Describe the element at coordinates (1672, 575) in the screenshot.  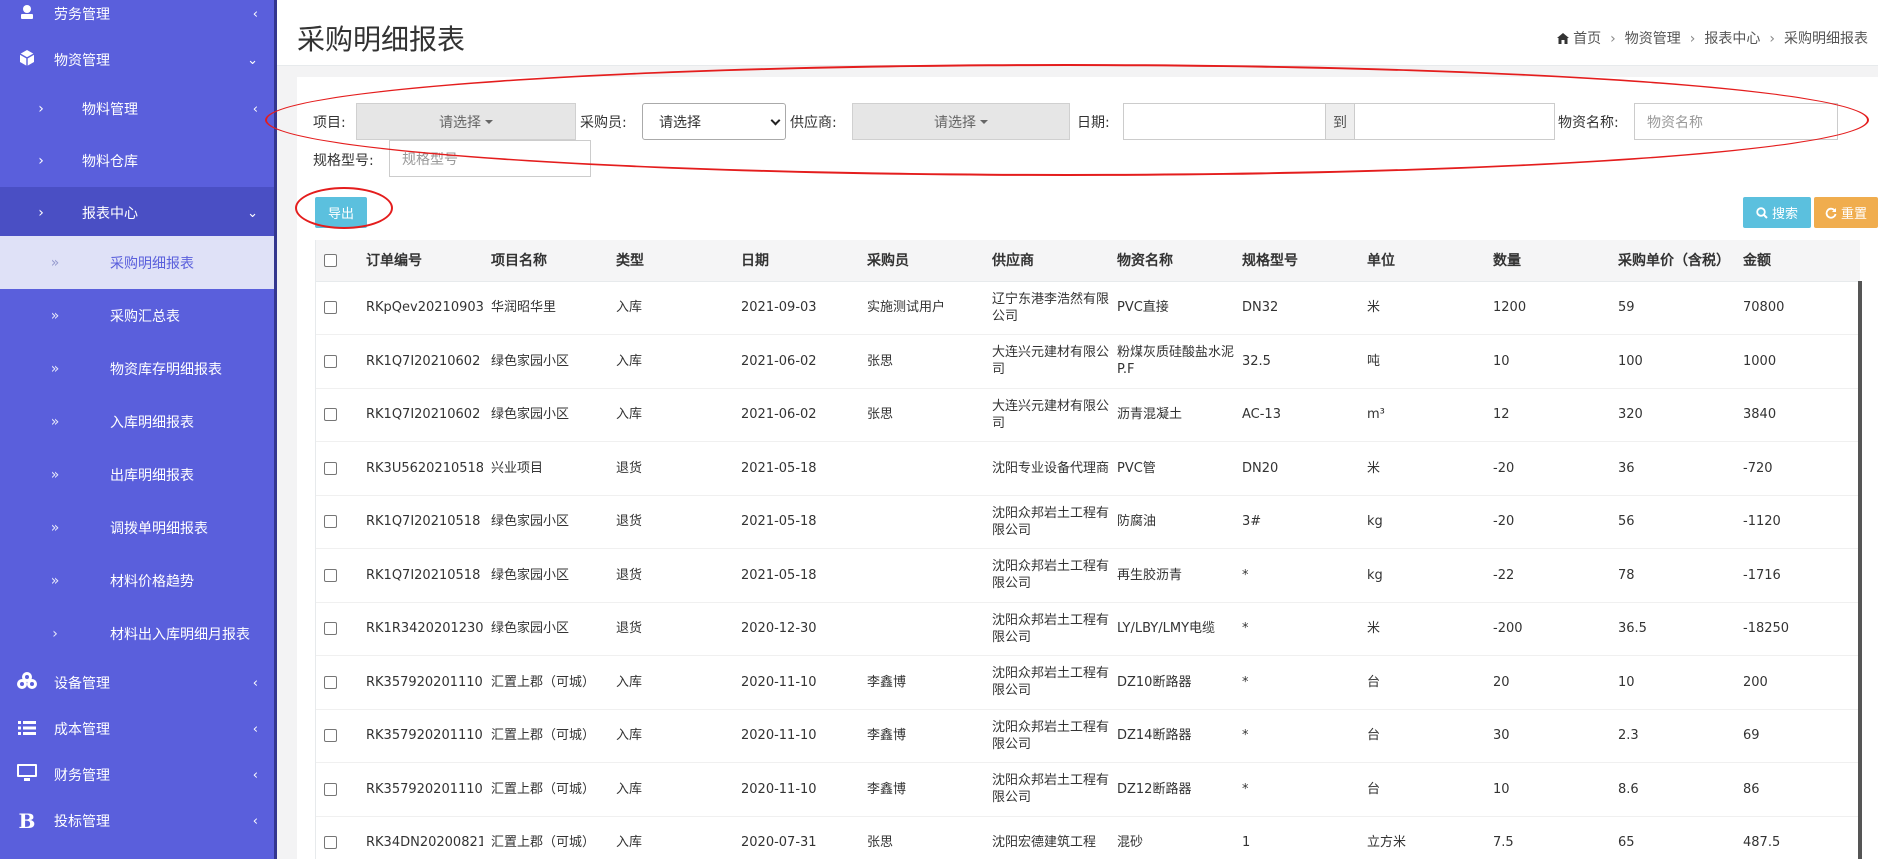
I see `table-cell: 78` at that location.